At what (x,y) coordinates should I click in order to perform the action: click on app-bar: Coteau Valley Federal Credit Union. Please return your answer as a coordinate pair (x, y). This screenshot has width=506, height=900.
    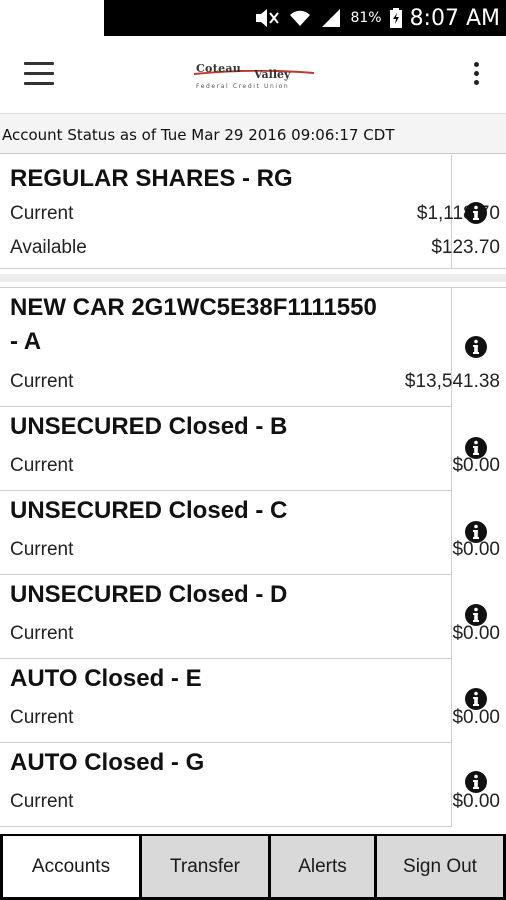
    Looking at the image, I should click on (253, 75).